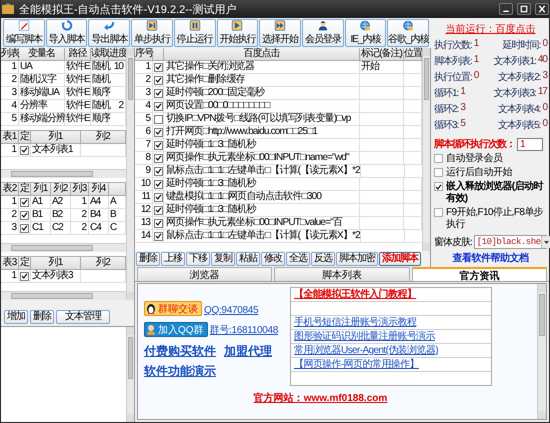  What do you see at coordinates (10, 54) in the screenshot?
I see `column-header: 列表` at bounding box center [10, 54].